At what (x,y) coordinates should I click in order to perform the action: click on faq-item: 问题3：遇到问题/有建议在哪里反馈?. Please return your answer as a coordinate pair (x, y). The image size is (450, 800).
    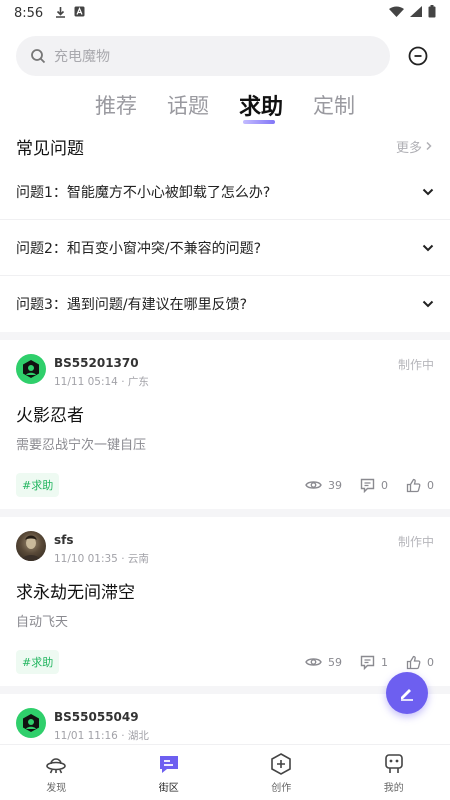
    Looking at the image, I should click on (225, 304).